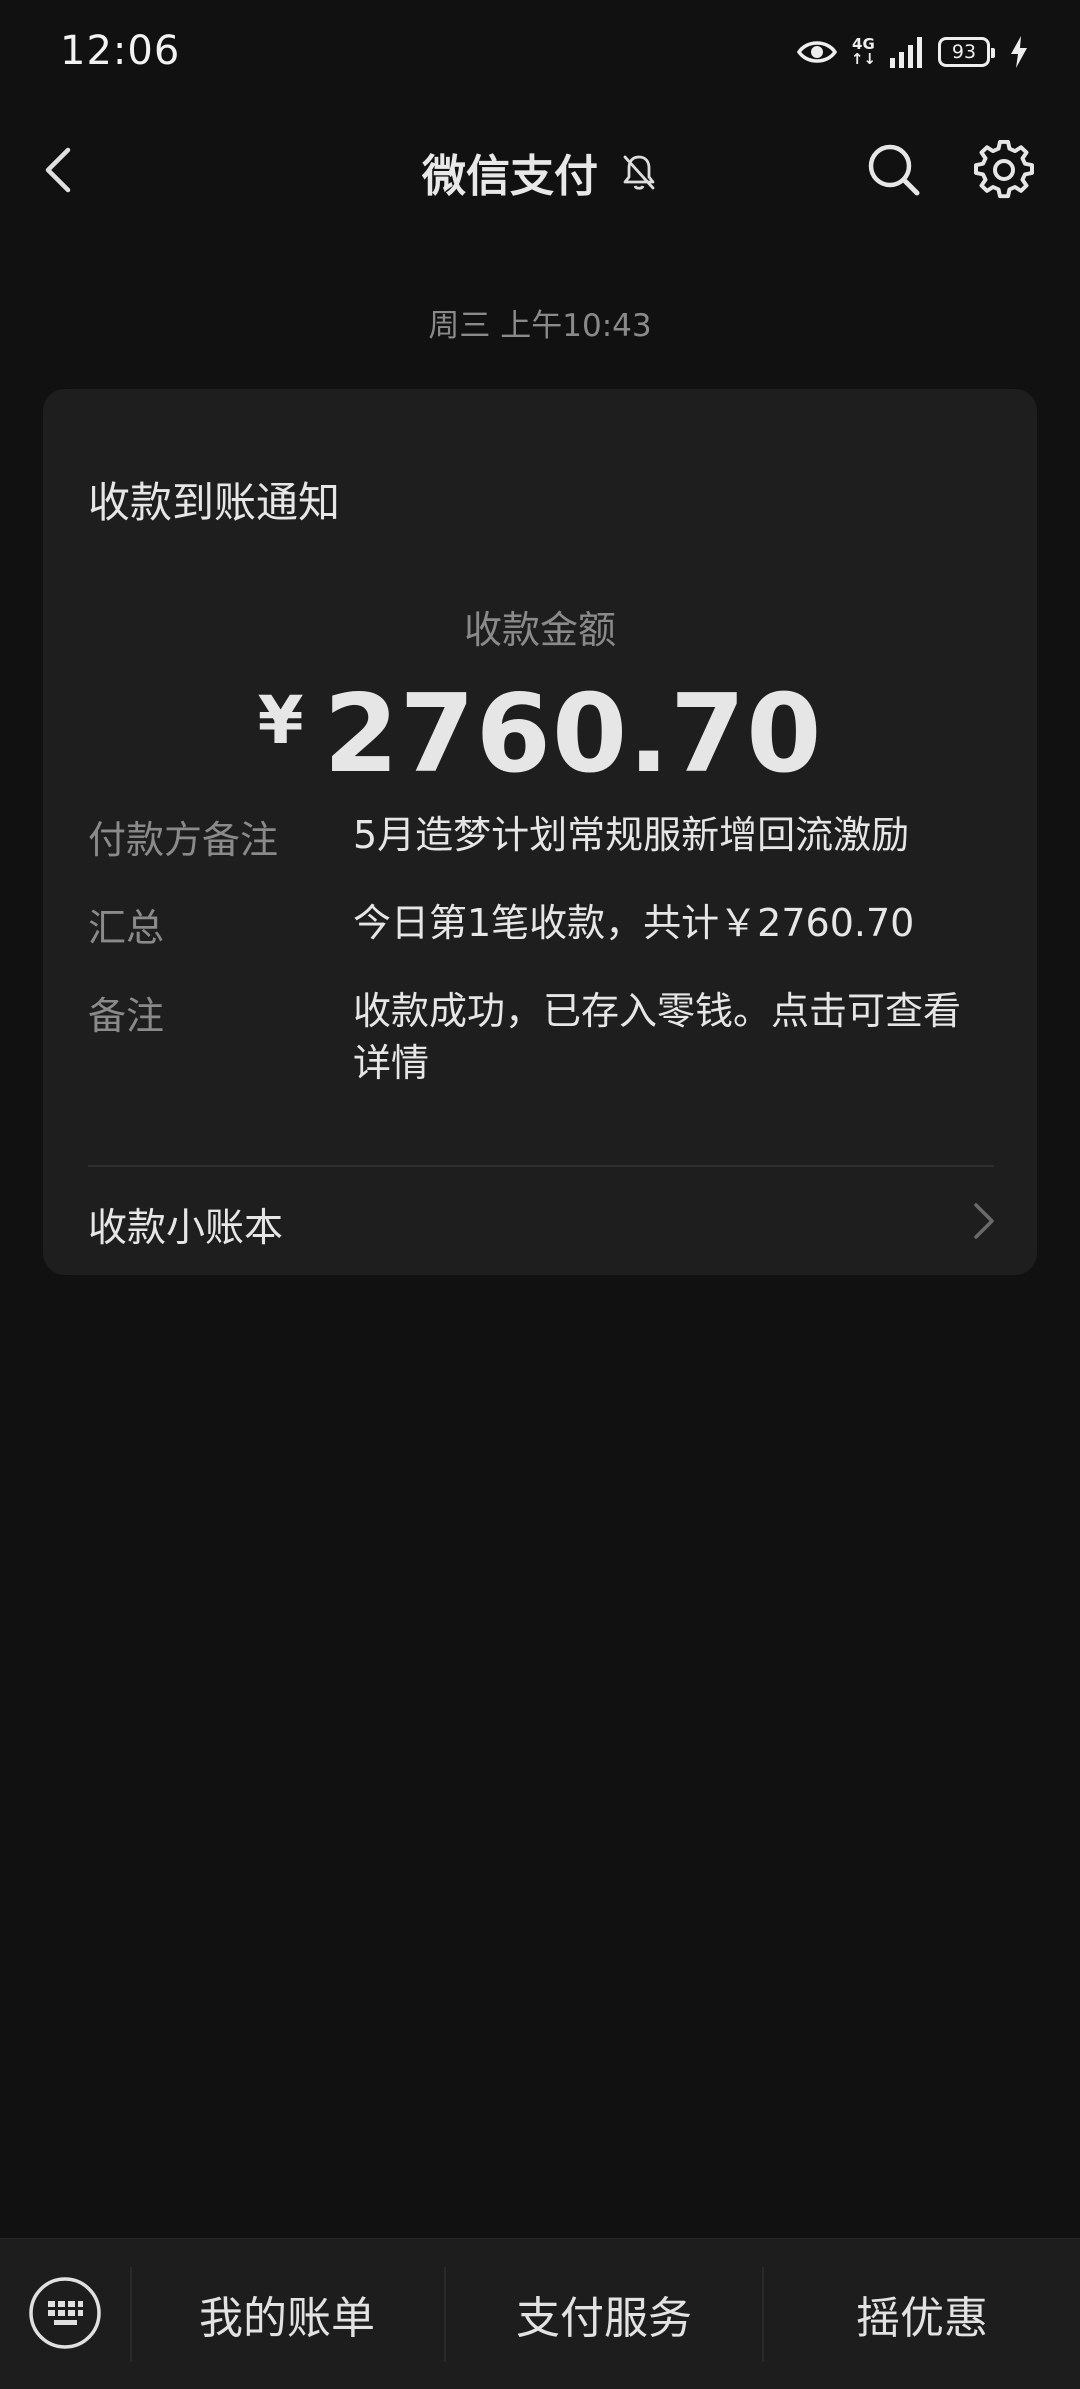  I want to click on detail-value: 今日第1笔收款，共计￥2760.70, so click(634, 923).